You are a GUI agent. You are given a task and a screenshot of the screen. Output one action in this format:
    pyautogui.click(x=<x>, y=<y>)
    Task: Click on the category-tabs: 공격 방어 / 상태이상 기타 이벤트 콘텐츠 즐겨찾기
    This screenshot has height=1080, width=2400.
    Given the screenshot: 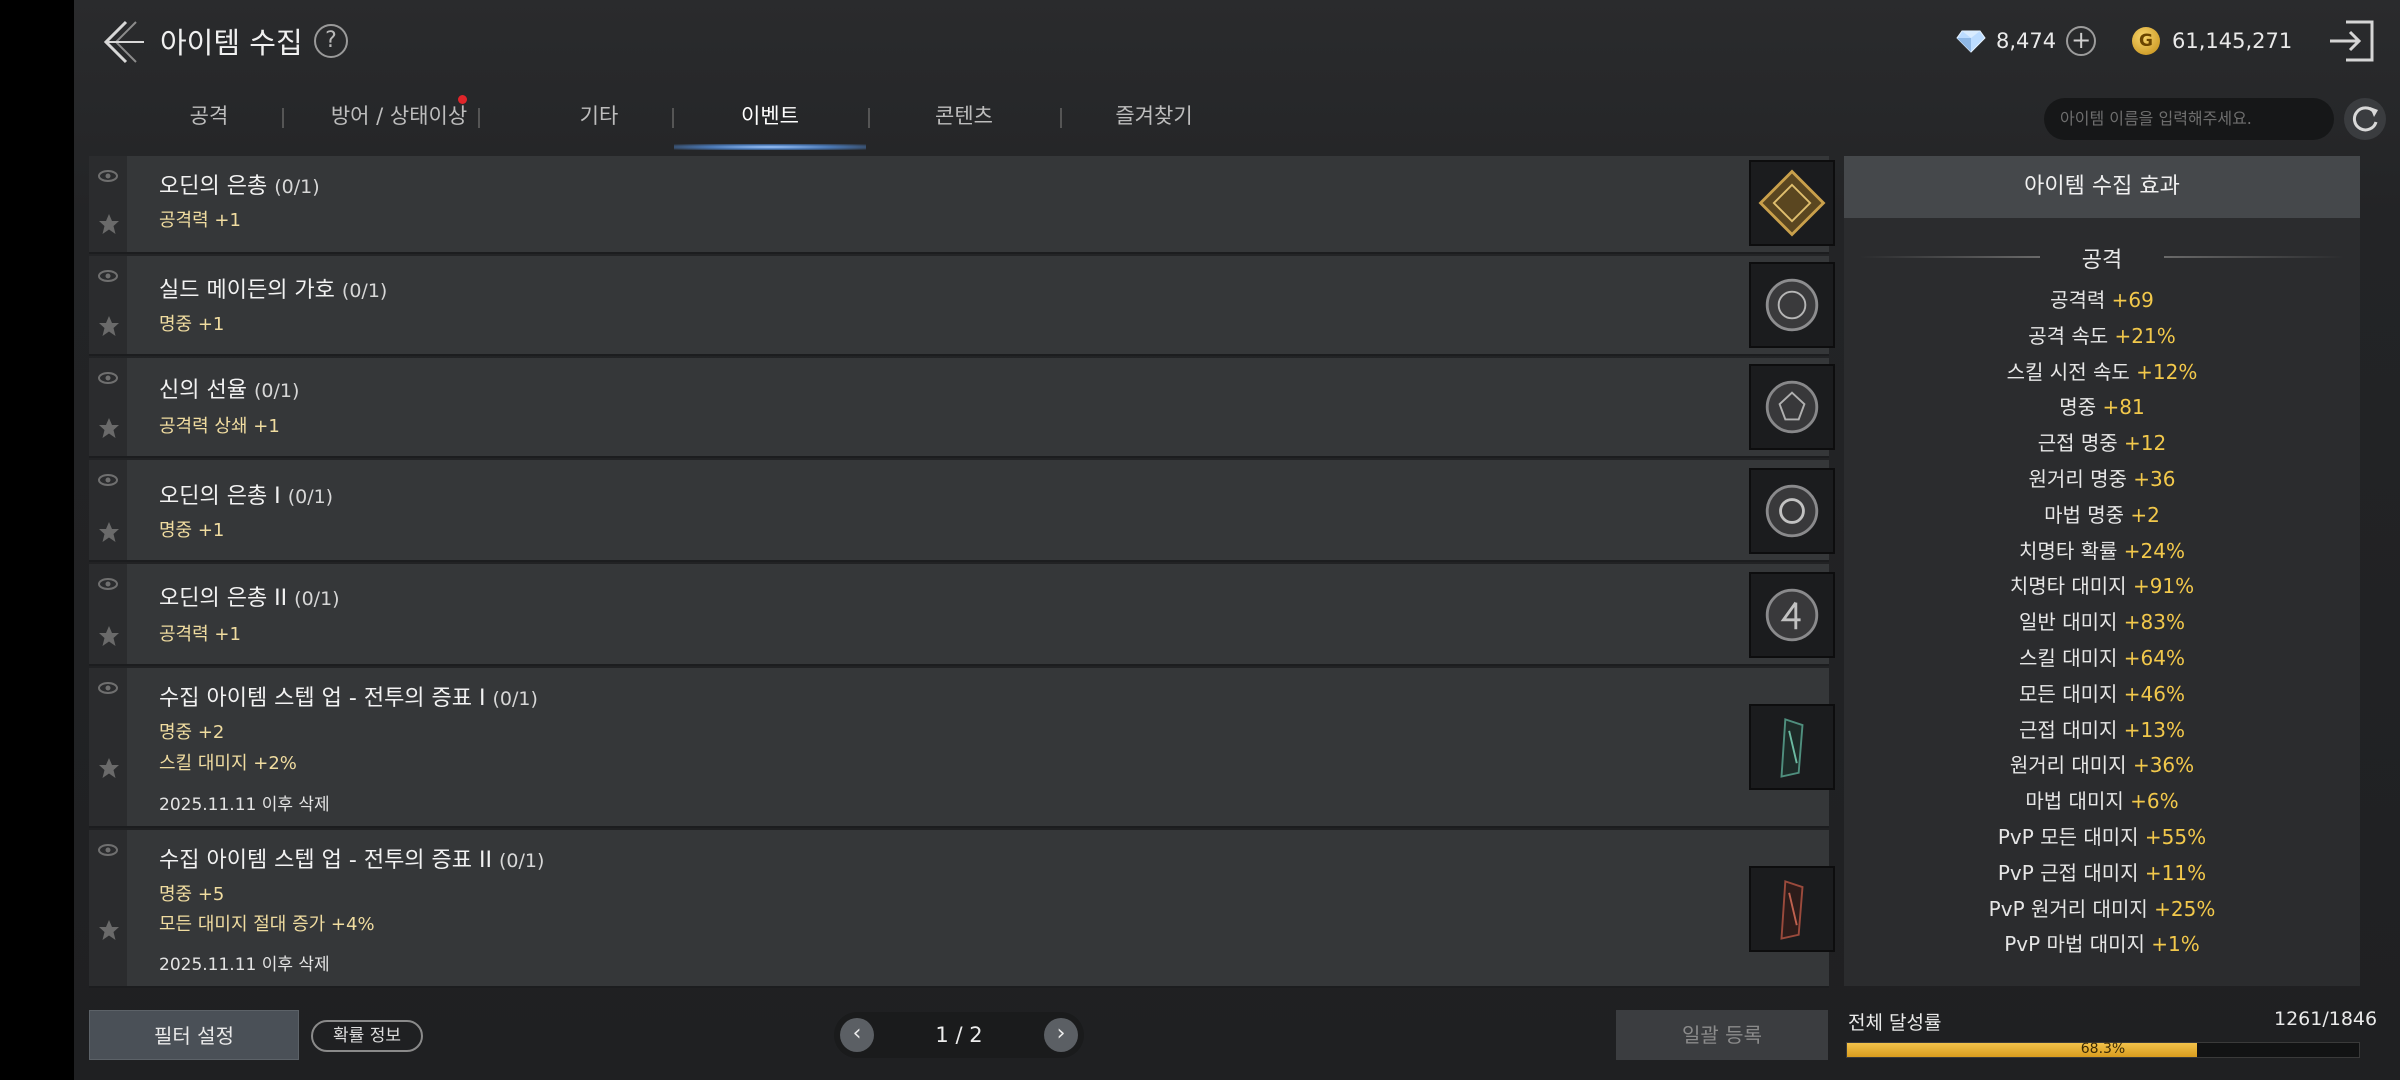 What is the action you would take?
    pyautogui.click(x=649, y=124)
    